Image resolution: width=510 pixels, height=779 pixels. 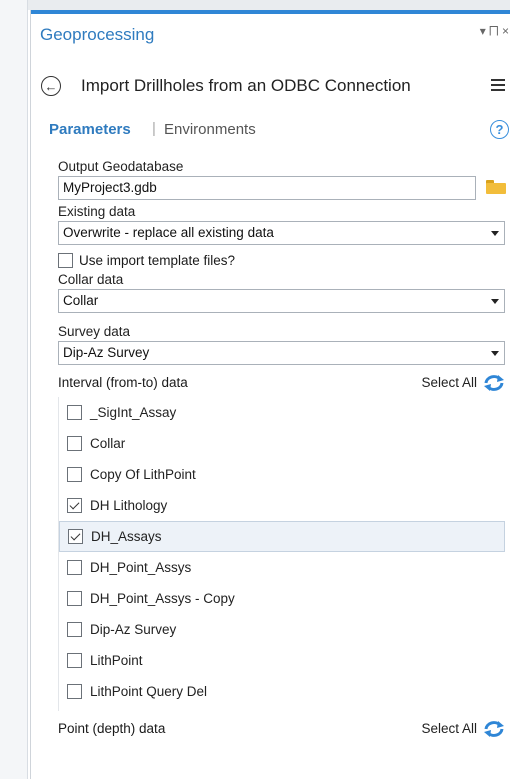 What do you see at coordinates (284, 383) in the screenshot?
I see `interval-data-header: Interval (from-to) data Select All` at bounding box center [284, 383].